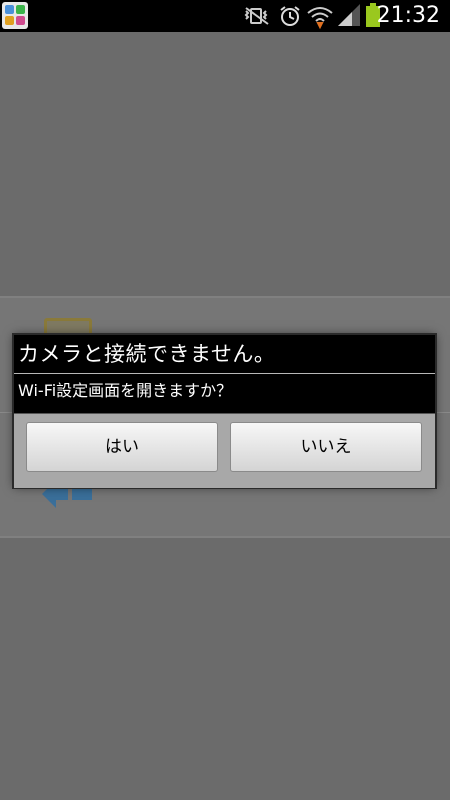 This screenshot has width=450, height=800. I want to click on signal-icon, so click(349, 15).